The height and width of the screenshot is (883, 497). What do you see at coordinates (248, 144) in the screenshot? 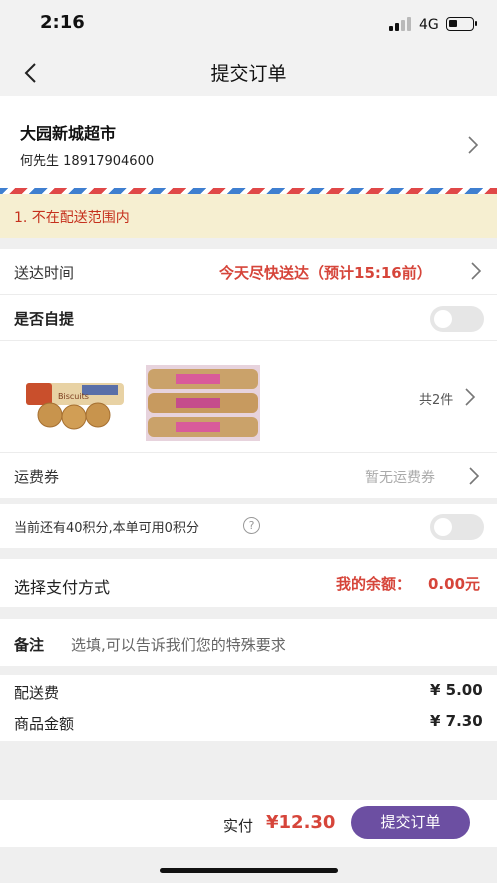
I see `address-card: 大园新城超市 何先生 18917904600` at bounding box center [248, 144].